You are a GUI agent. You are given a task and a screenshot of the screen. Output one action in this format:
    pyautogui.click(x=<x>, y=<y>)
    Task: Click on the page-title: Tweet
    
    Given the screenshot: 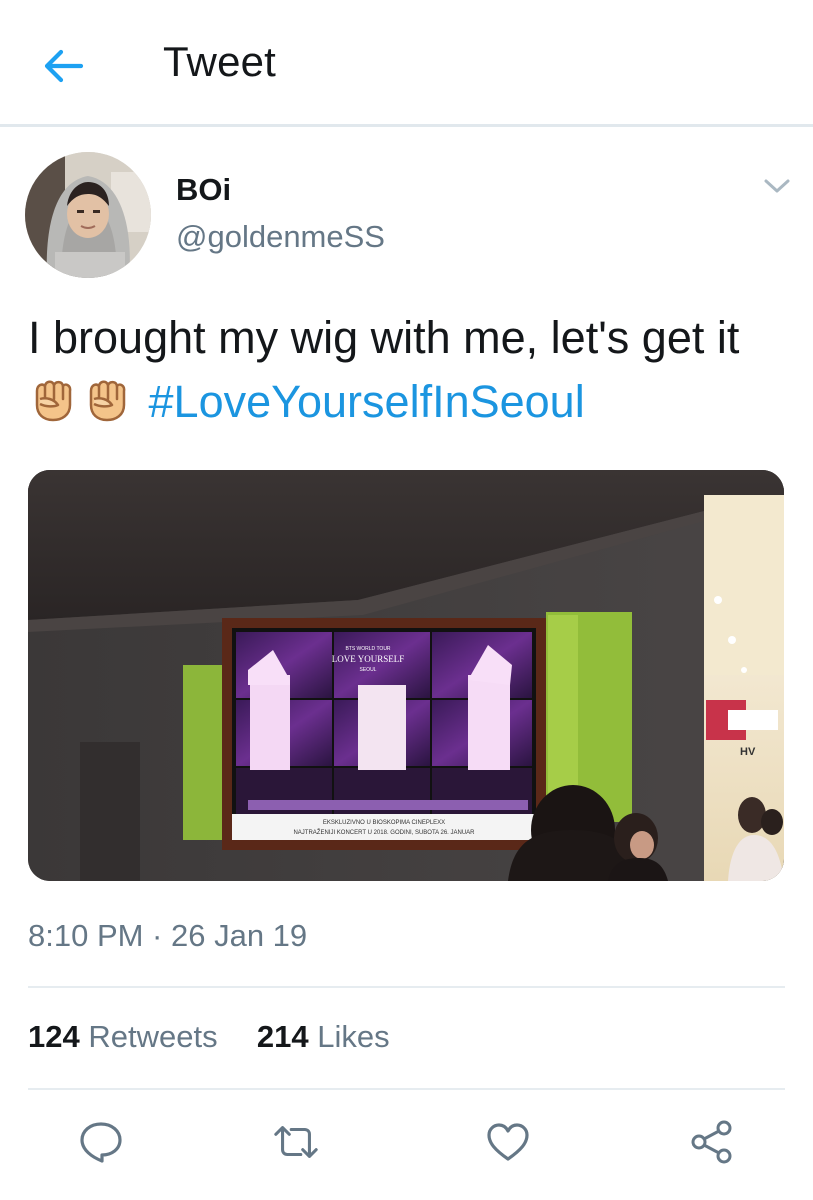 What is the action you would take?
    pyautogui.click(x=220, y=61)
    